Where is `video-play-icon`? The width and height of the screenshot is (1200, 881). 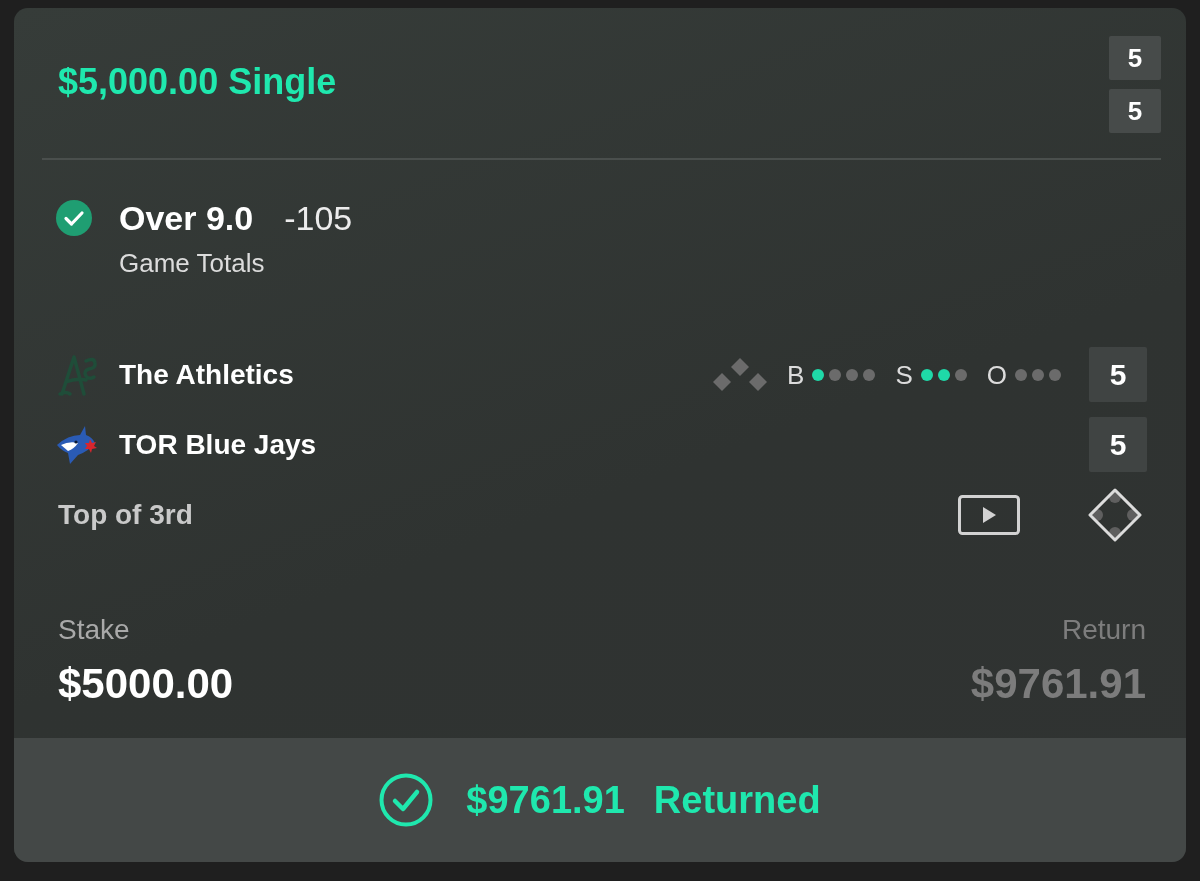 video-play-icon is located at coordinates (989, 515).